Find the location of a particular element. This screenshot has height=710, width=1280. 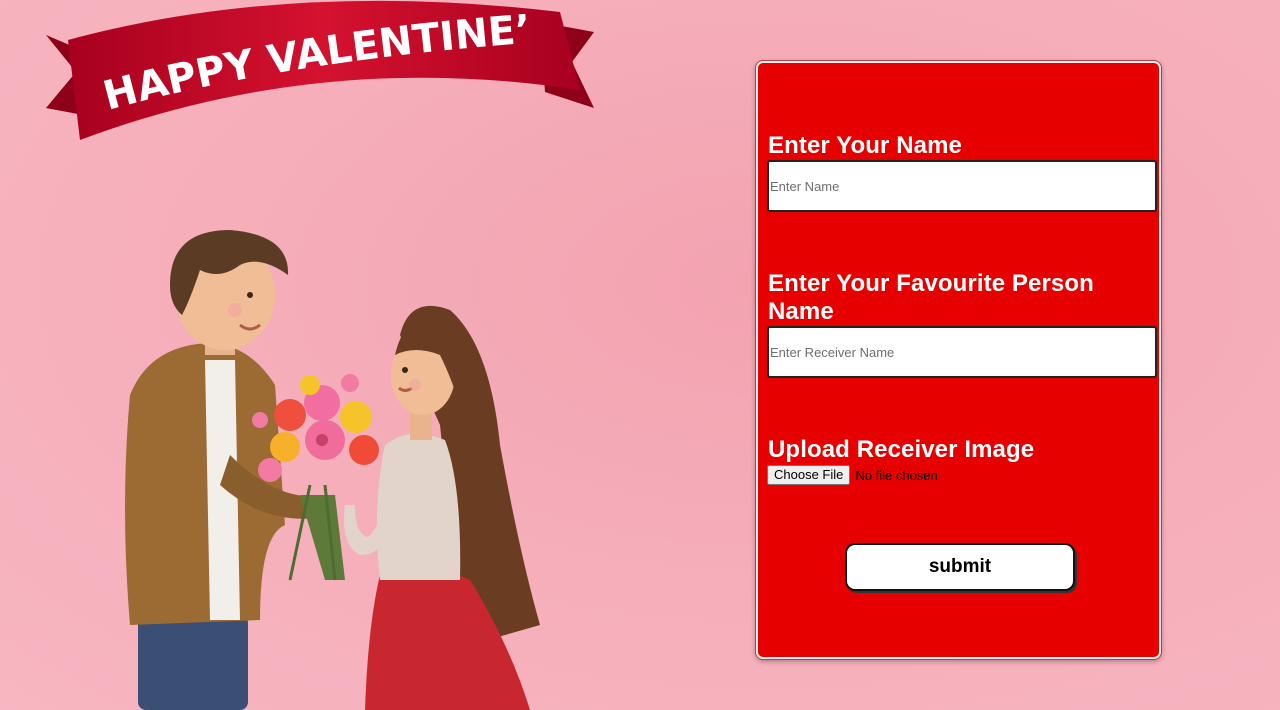

file-status-text: No file chosen is located at coordinates (896, 475).